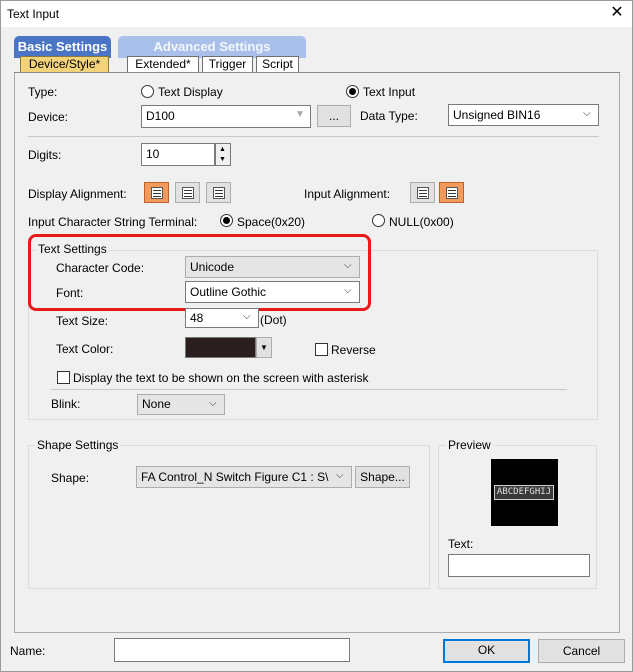  What do you see at coordinates (82, 321) in the screenshot?
I see `text-size-label: Text Size:` at bounding box center [82, 321].